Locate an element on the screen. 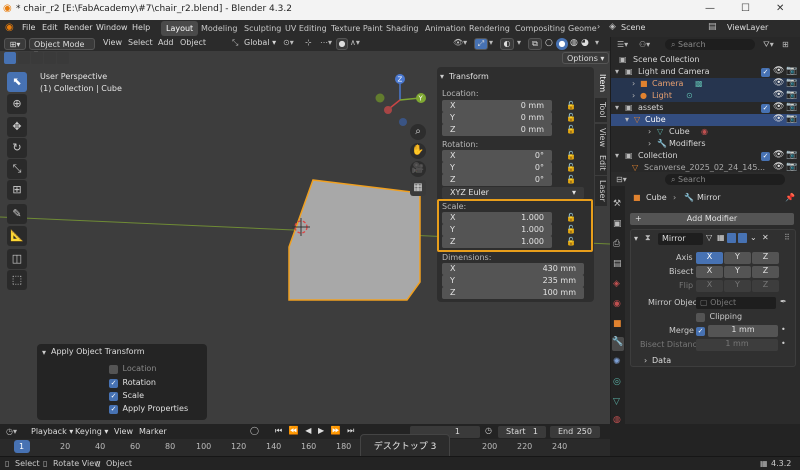 This screenshot has height=470, width=800. measure-tool-icon: 📐 is located at coordinates (17, 236).